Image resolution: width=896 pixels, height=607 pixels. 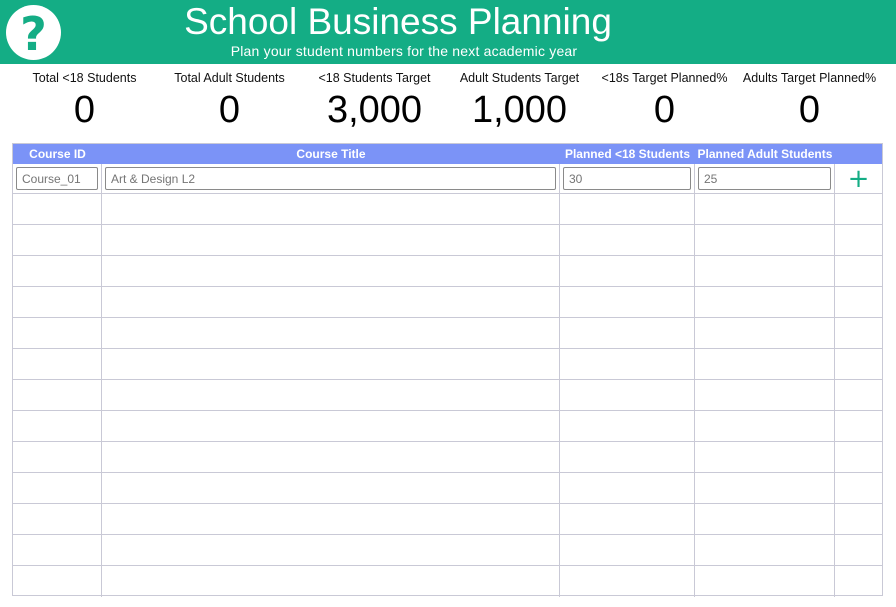 I want to click on kpi-label: <18s Target Planned%, so click(x=664, y=78).